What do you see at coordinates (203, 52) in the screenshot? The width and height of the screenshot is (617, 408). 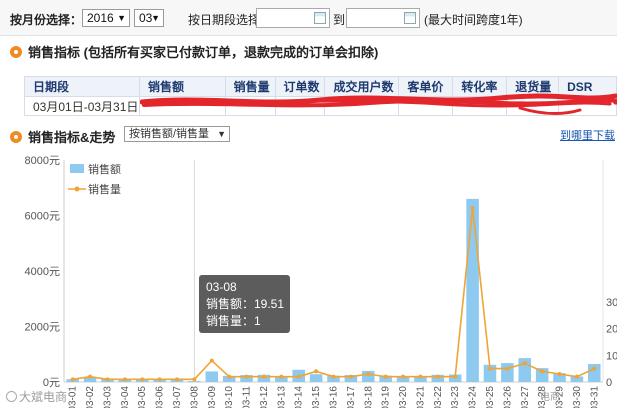 I see `sales-section-title: 销售指标 (包括所有买家已付款订单，退款完成的订单会扣除)` at bounding box center [203, 52].